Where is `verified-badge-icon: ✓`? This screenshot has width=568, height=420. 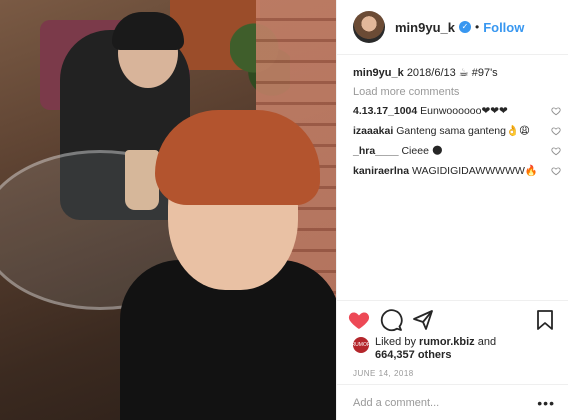 verified-badge-icon: ✓ is located at coordinates (464, 27).